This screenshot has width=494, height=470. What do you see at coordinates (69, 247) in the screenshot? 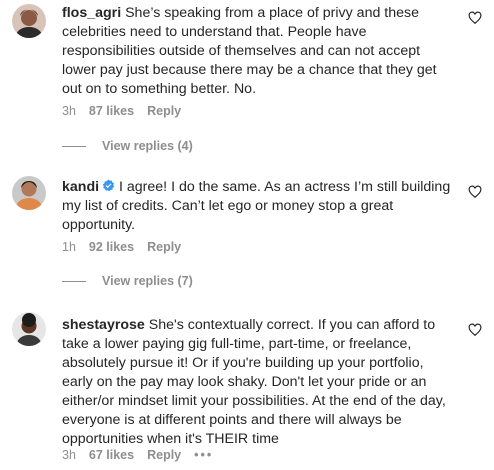
I see `comment-time: 1h` at bounding box center [69, 247].